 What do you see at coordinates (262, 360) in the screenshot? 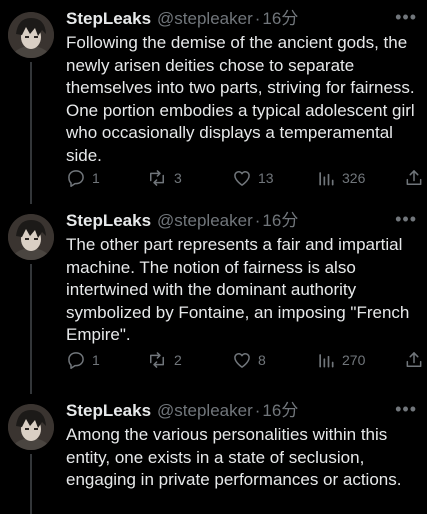
I see `like-count: 8` at bounding box center [262, 360].